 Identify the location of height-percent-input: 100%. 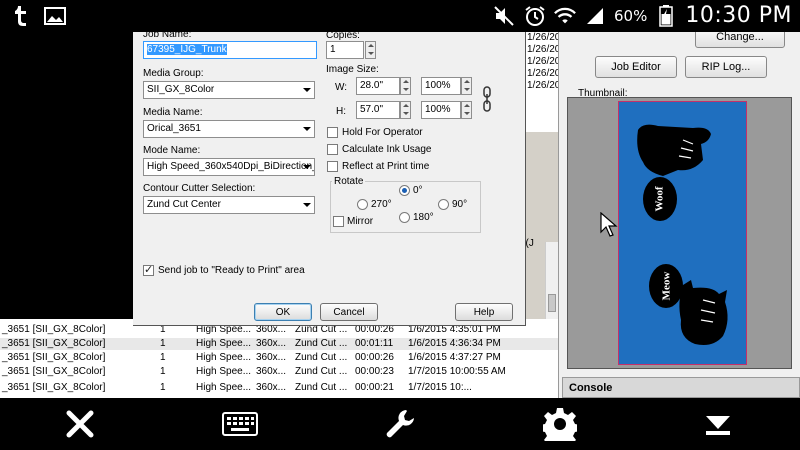
(441, 110).